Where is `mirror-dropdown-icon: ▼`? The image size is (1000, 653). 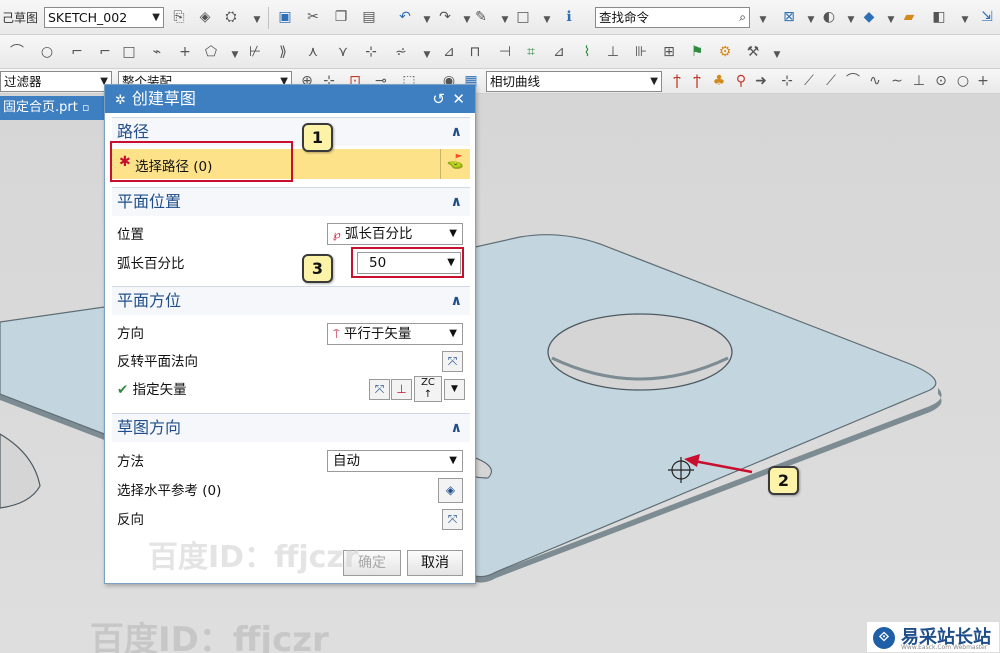
mirror-dropdown-icon: ▼ is located at coordinates (427, 55).